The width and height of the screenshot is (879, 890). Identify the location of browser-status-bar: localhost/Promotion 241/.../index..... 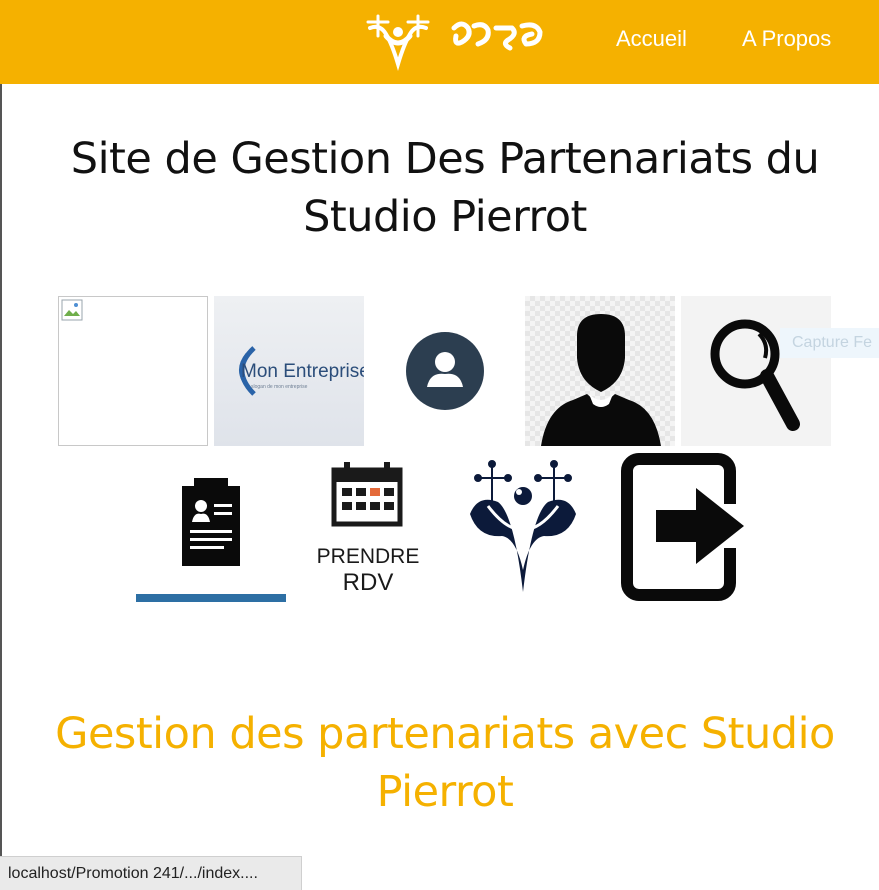
(151, 873).